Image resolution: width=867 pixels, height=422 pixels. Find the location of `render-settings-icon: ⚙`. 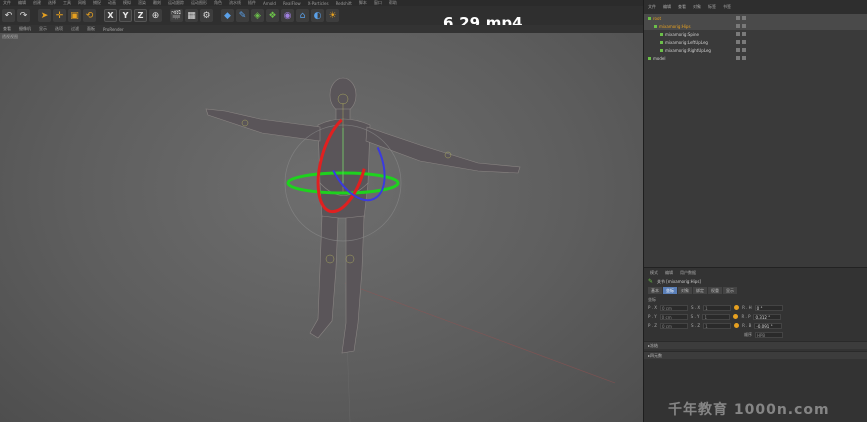

render-settings-icon: ⚙ is located at coordinates (206, 15).